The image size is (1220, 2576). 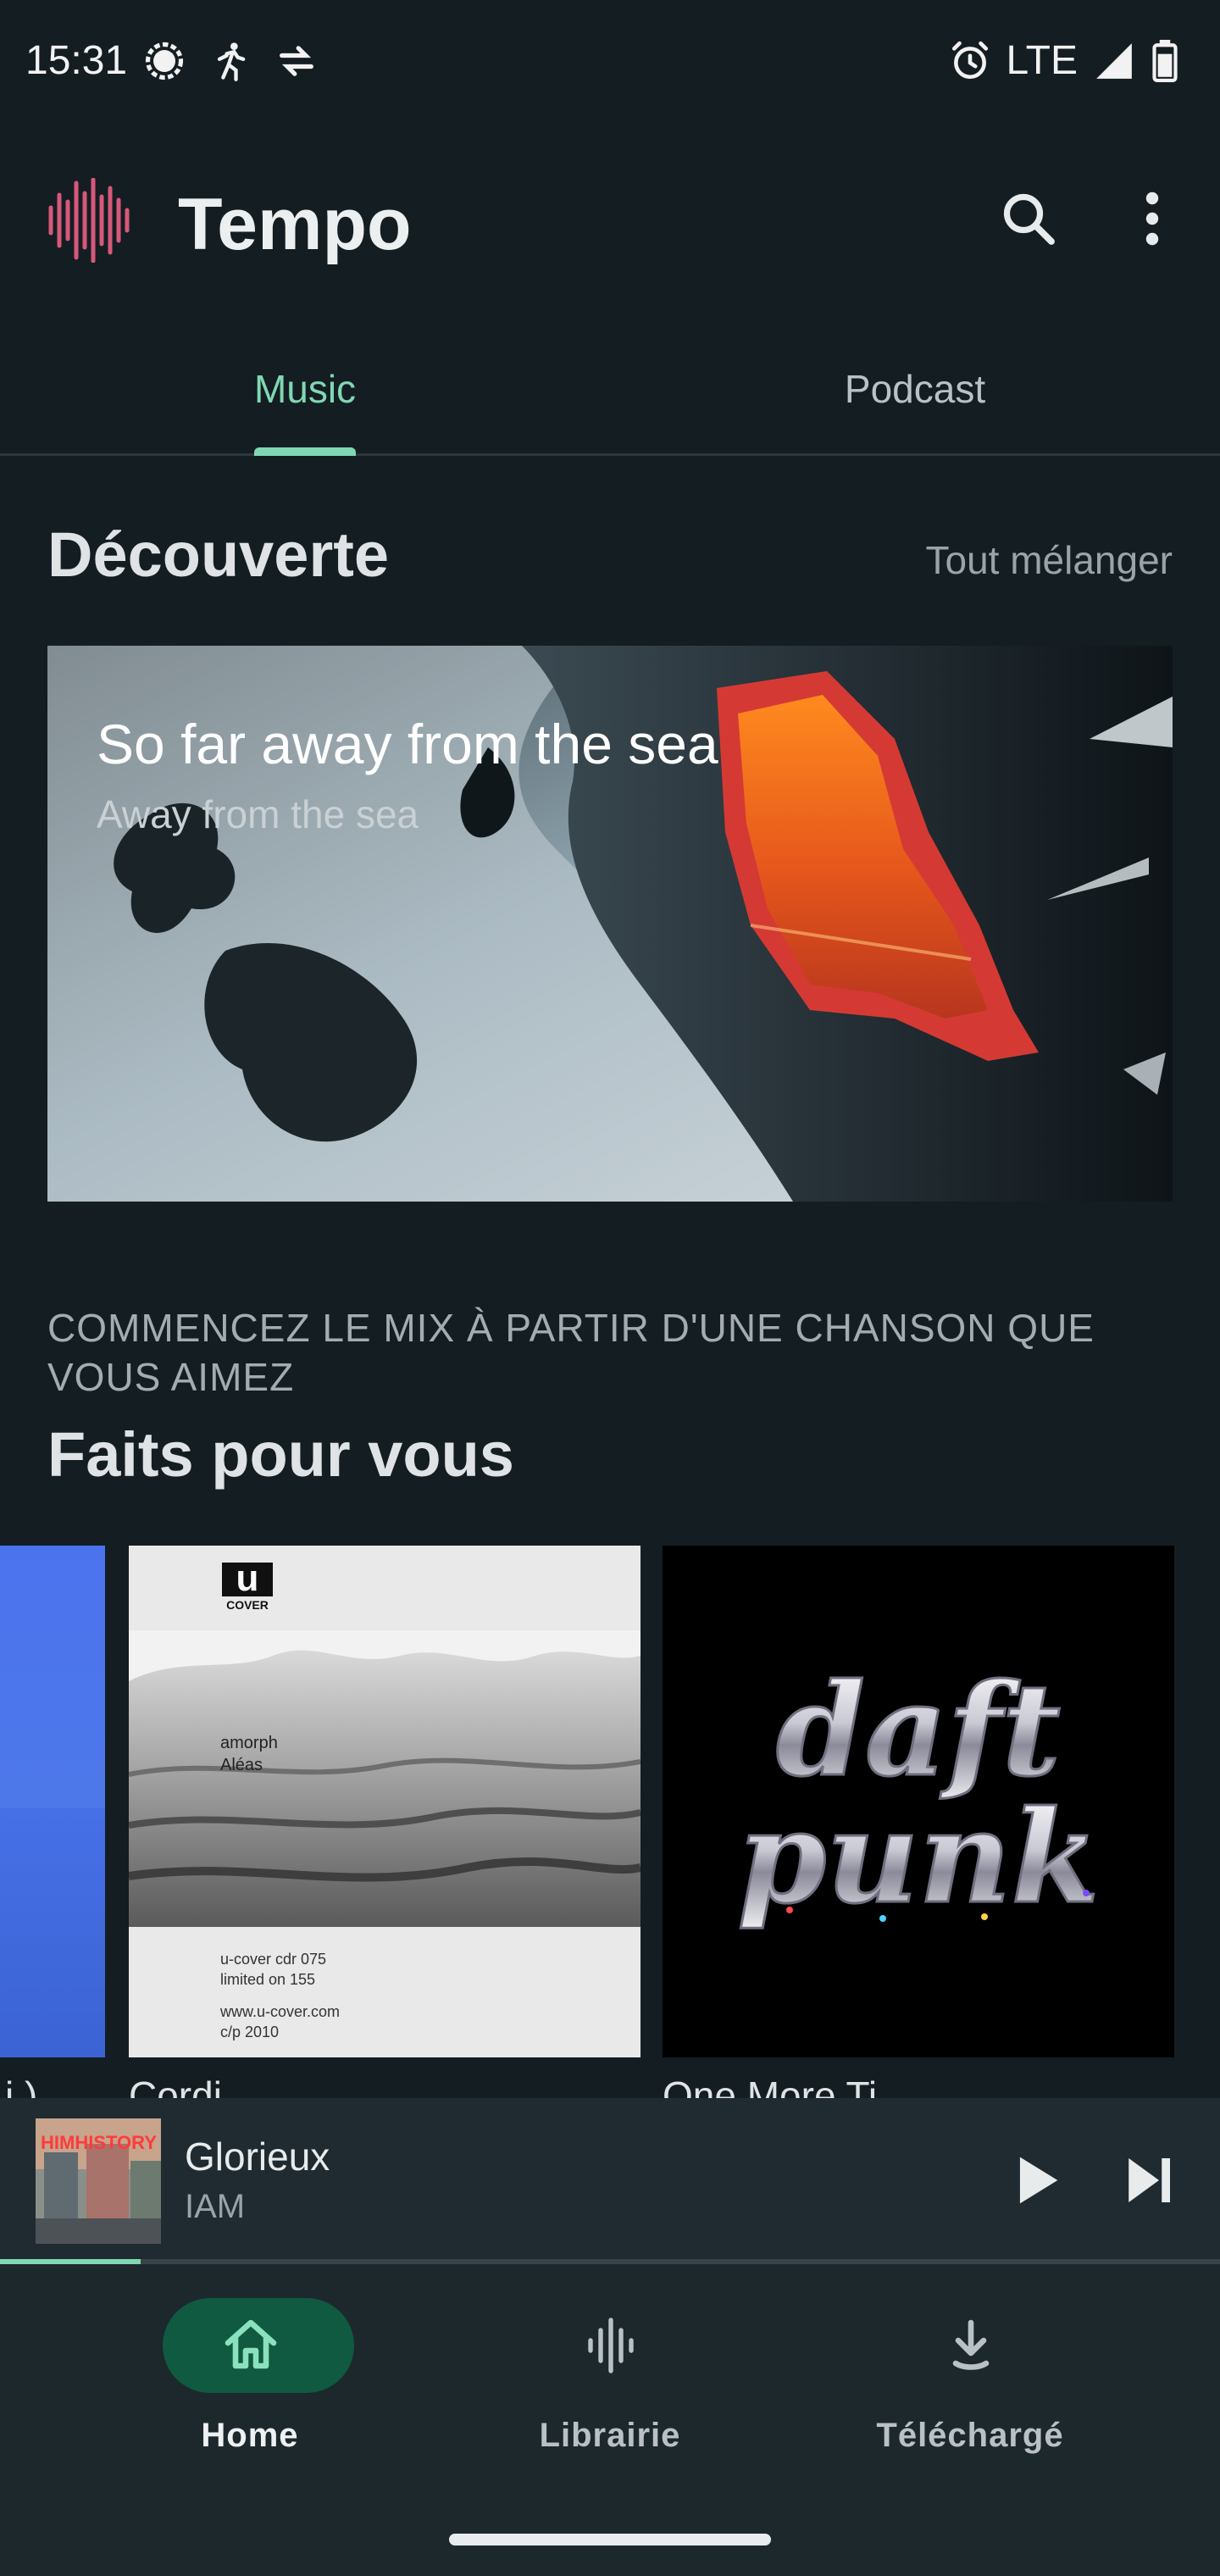 What do you see at coordinates (610, 2435) in the screenshot?
I see `nav-label-librairie: Librairie` at bounding box center [610, 2435].